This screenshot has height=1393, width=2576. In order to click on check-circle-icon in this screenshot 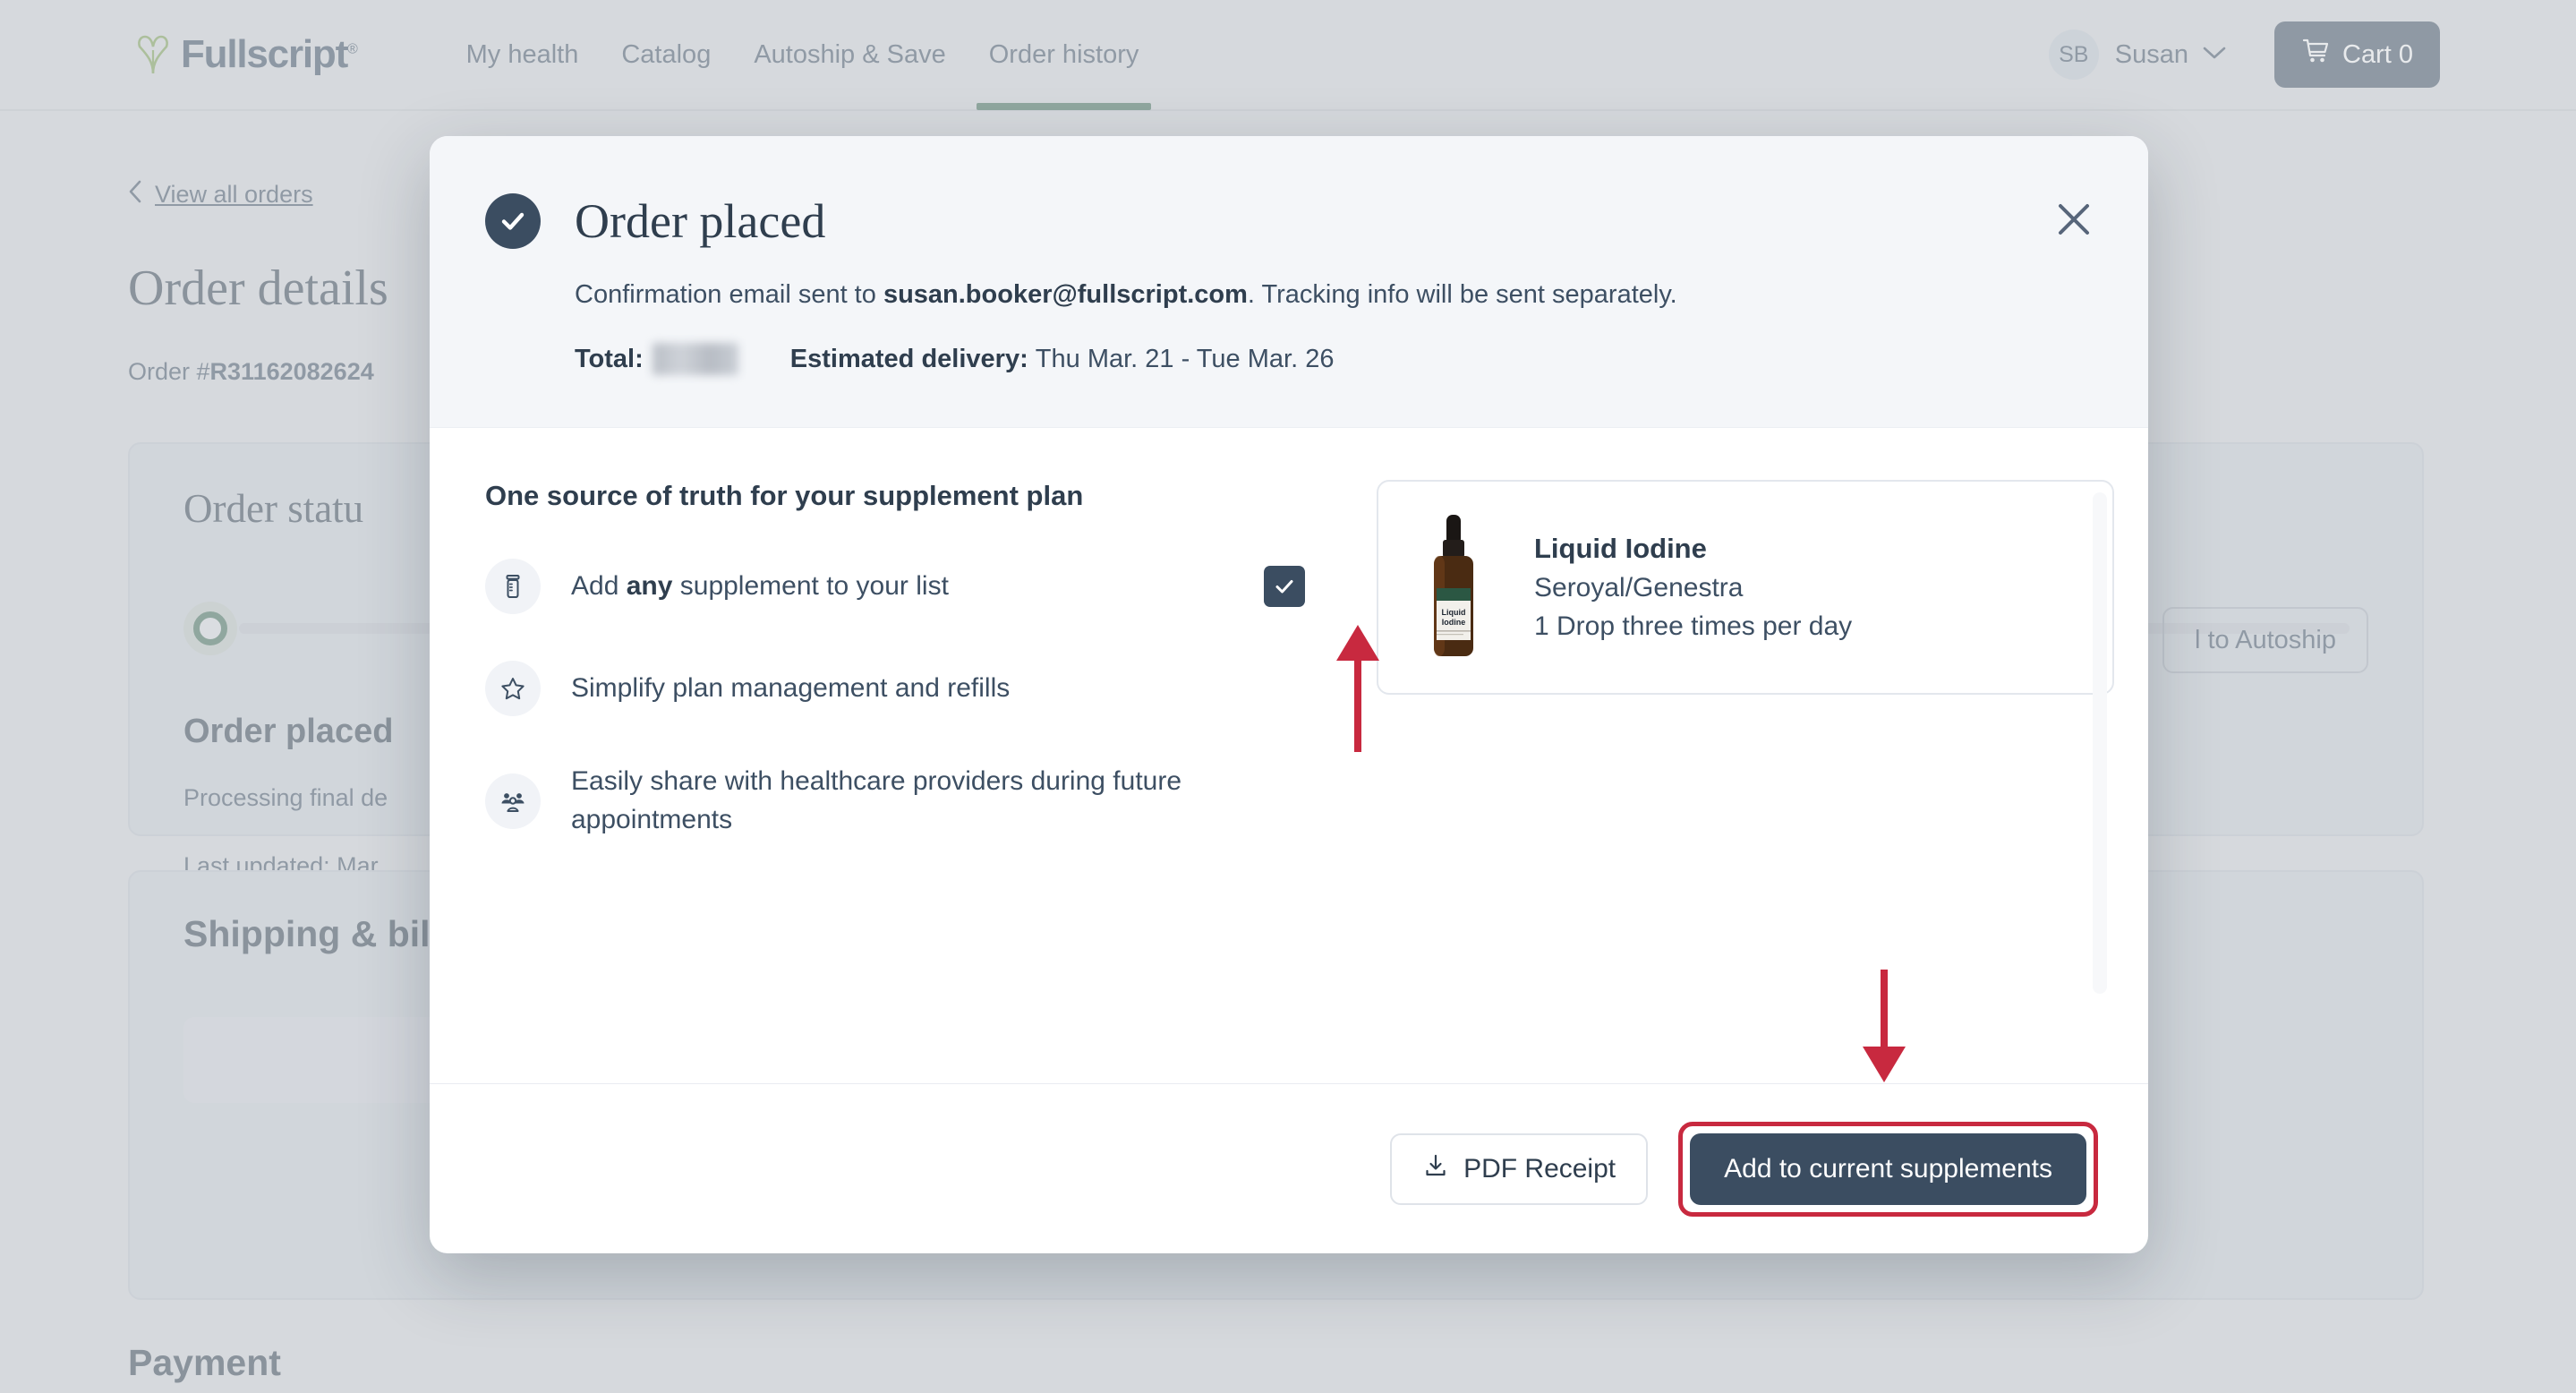, I will do `click(513, 221)`.